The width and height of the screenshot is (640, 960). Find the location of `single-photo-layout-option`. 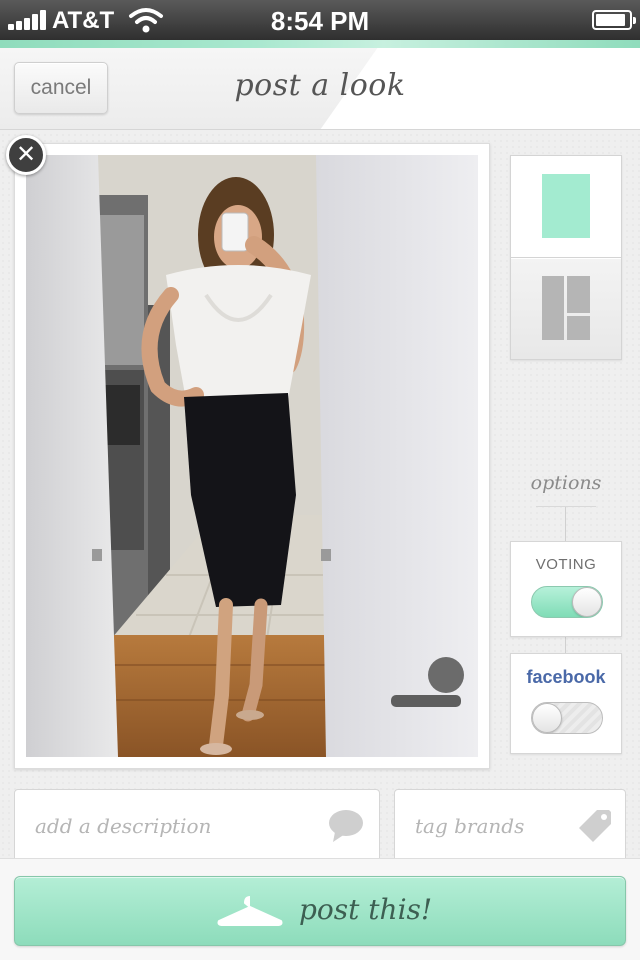

single-photo-layout-option is located at coordinates (566, 207).